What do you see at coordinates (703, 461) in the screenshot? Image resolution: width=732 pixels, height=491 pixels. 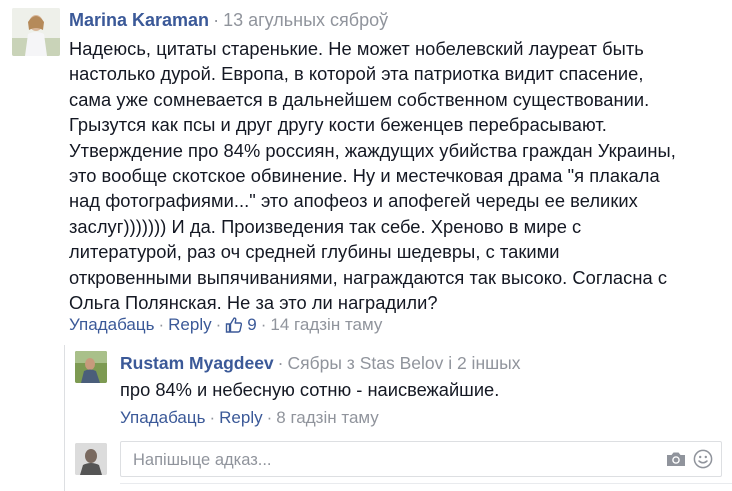 I see `smile-icon` at bounding box center [703, 461].